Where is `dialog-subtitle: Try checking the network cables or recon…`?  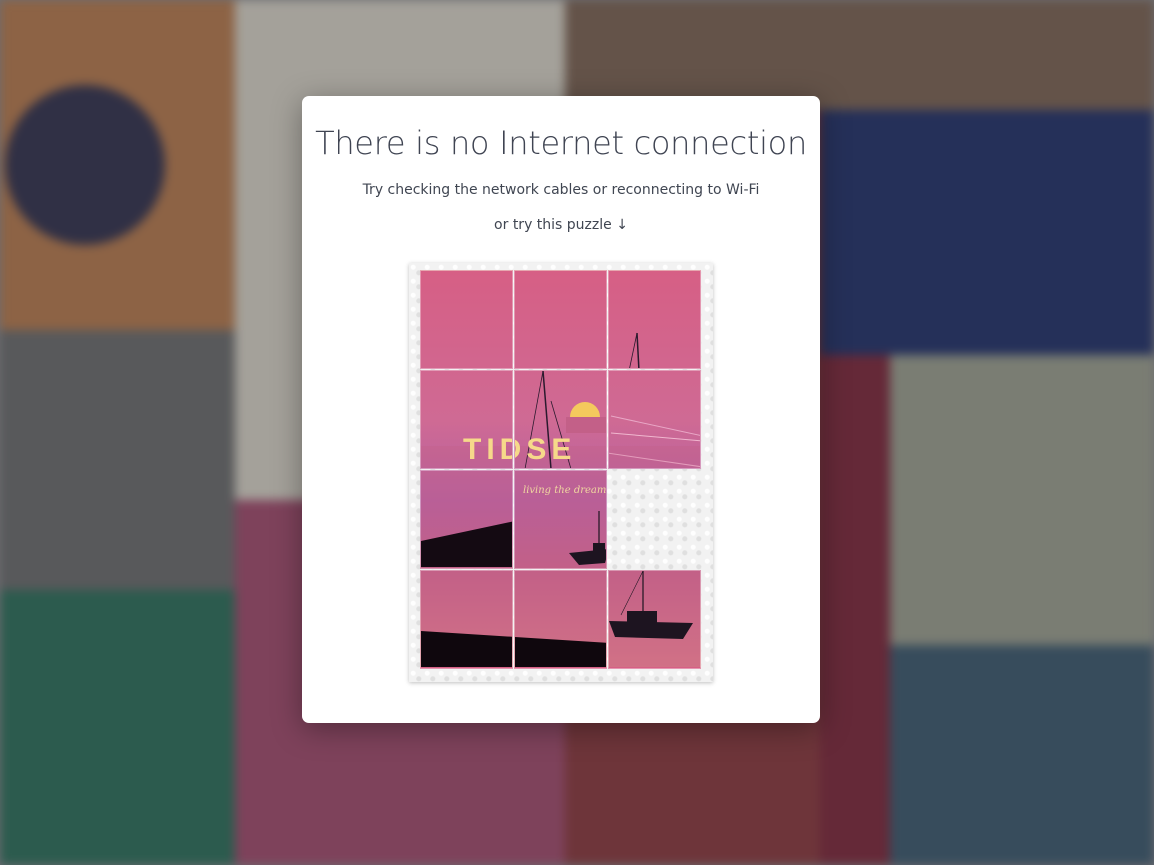
dialog-subtitle: Try checking the network cables or recon… is located at coordinates (561, 190).